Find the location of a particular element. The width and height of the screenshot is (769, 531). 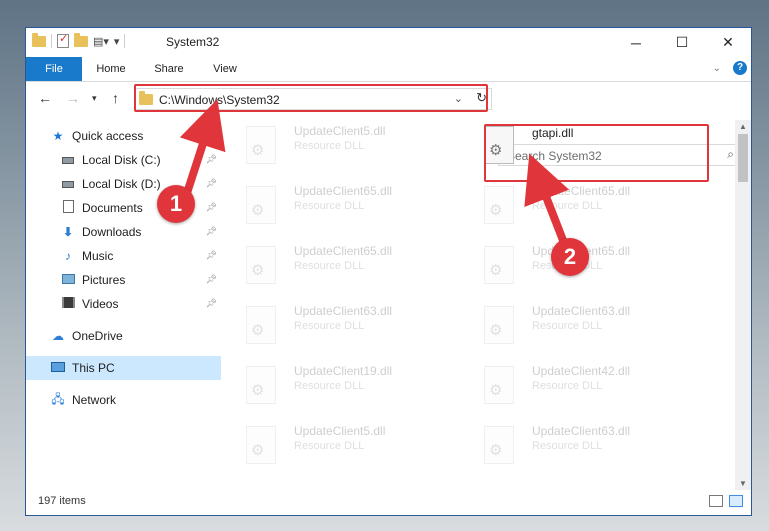

sidebar-item-label: Network is located at coordinates (94, 400).